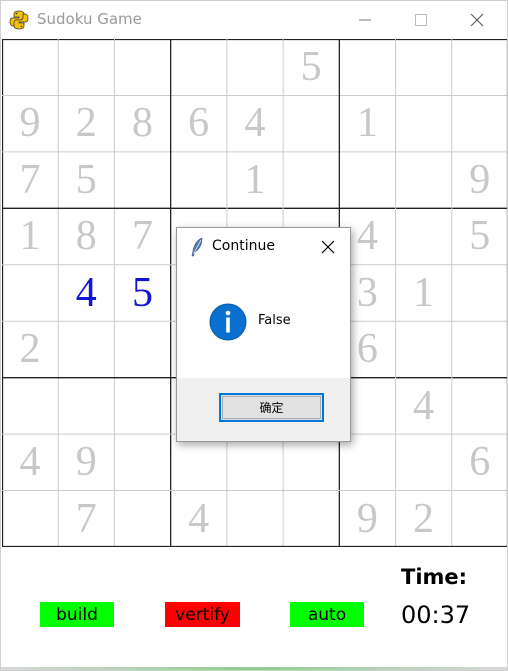 The height and width of the screenshot is (671, 508). I want to click on dialog-body: False, so click(263, 322).